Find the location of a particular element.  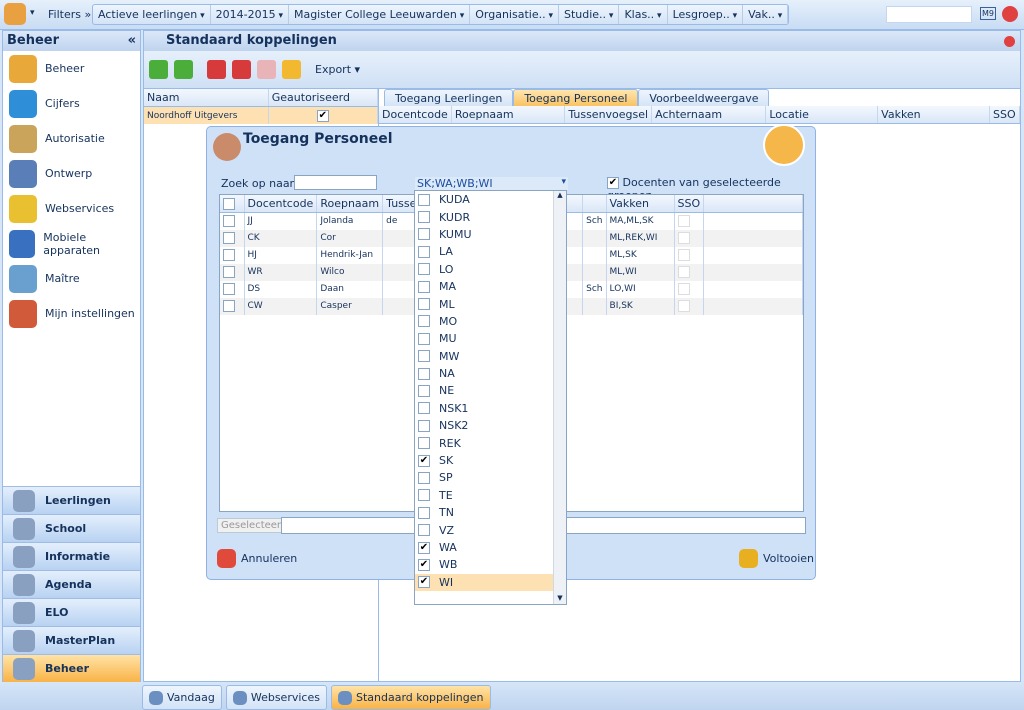

sidebar-item: Ontwerp is located at coordinates (71, 173).